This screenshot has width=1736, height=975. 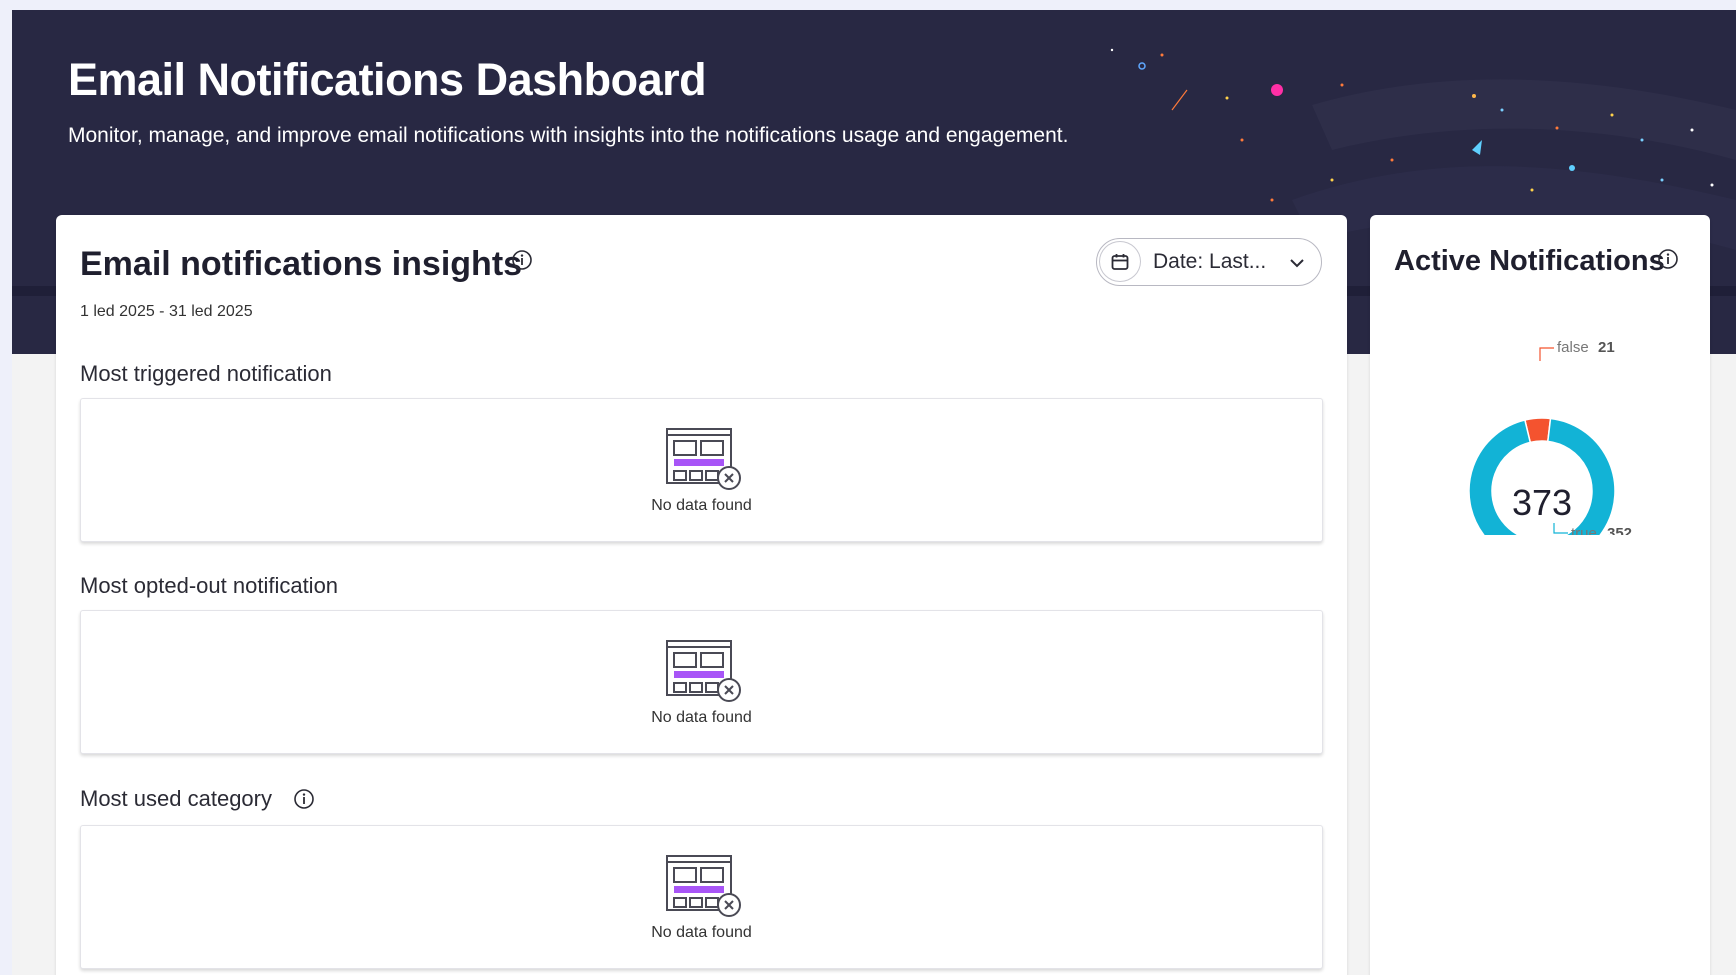 What do you see at coordinates (387, 79) in the screenshot?
I see `page-title: Email Notifications Dashboard` at bounding box center [387, 79].